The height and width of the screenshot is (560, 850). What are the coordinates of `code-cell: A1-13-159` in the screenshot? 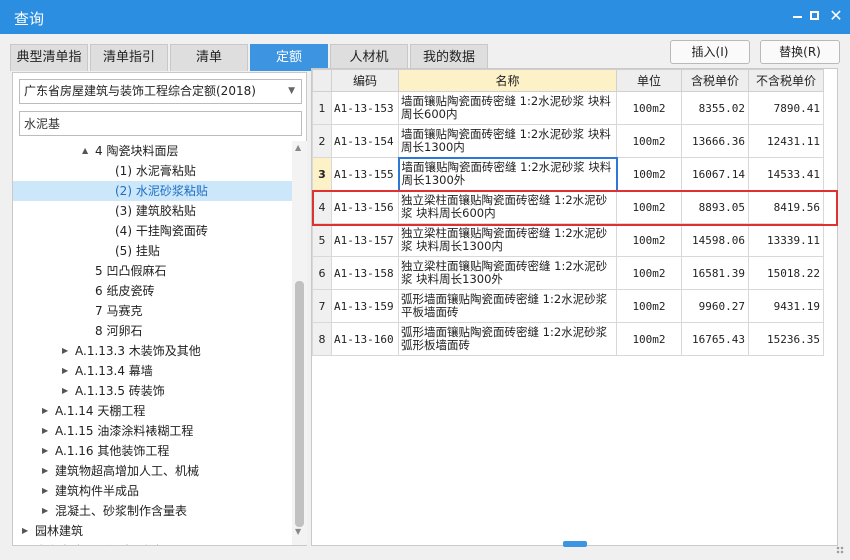 It's located at (365, 306).